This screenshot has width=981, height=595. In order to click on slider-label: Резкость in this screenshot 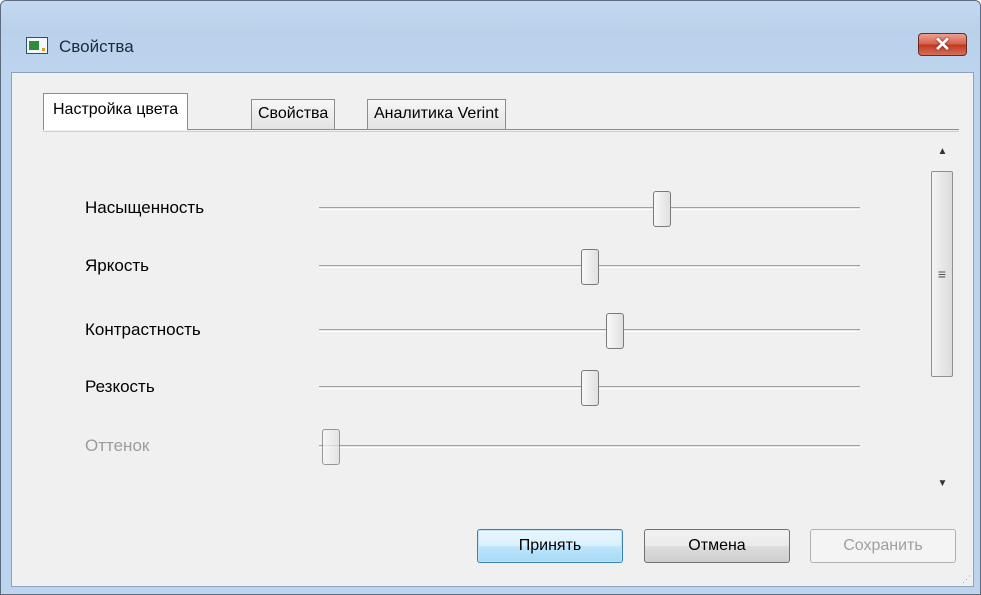, I will do `click(120, 386)`.